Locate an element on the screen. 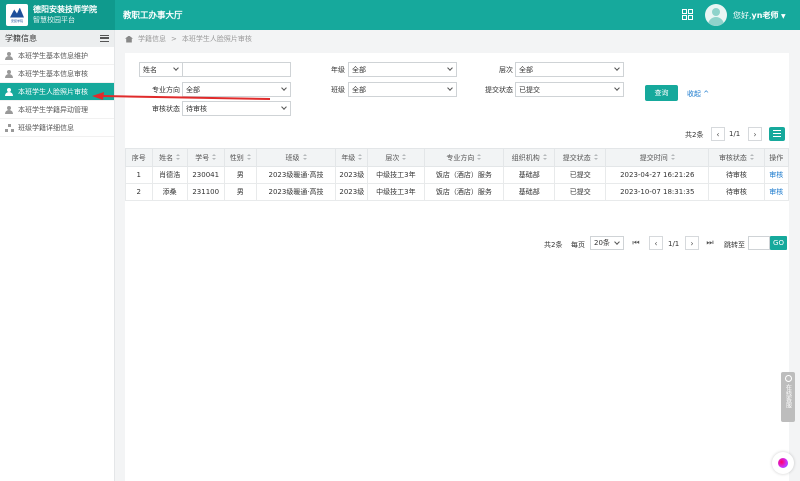 The image size is (800, 481). user-name: yn老师 is located at coordinates (765, 15).